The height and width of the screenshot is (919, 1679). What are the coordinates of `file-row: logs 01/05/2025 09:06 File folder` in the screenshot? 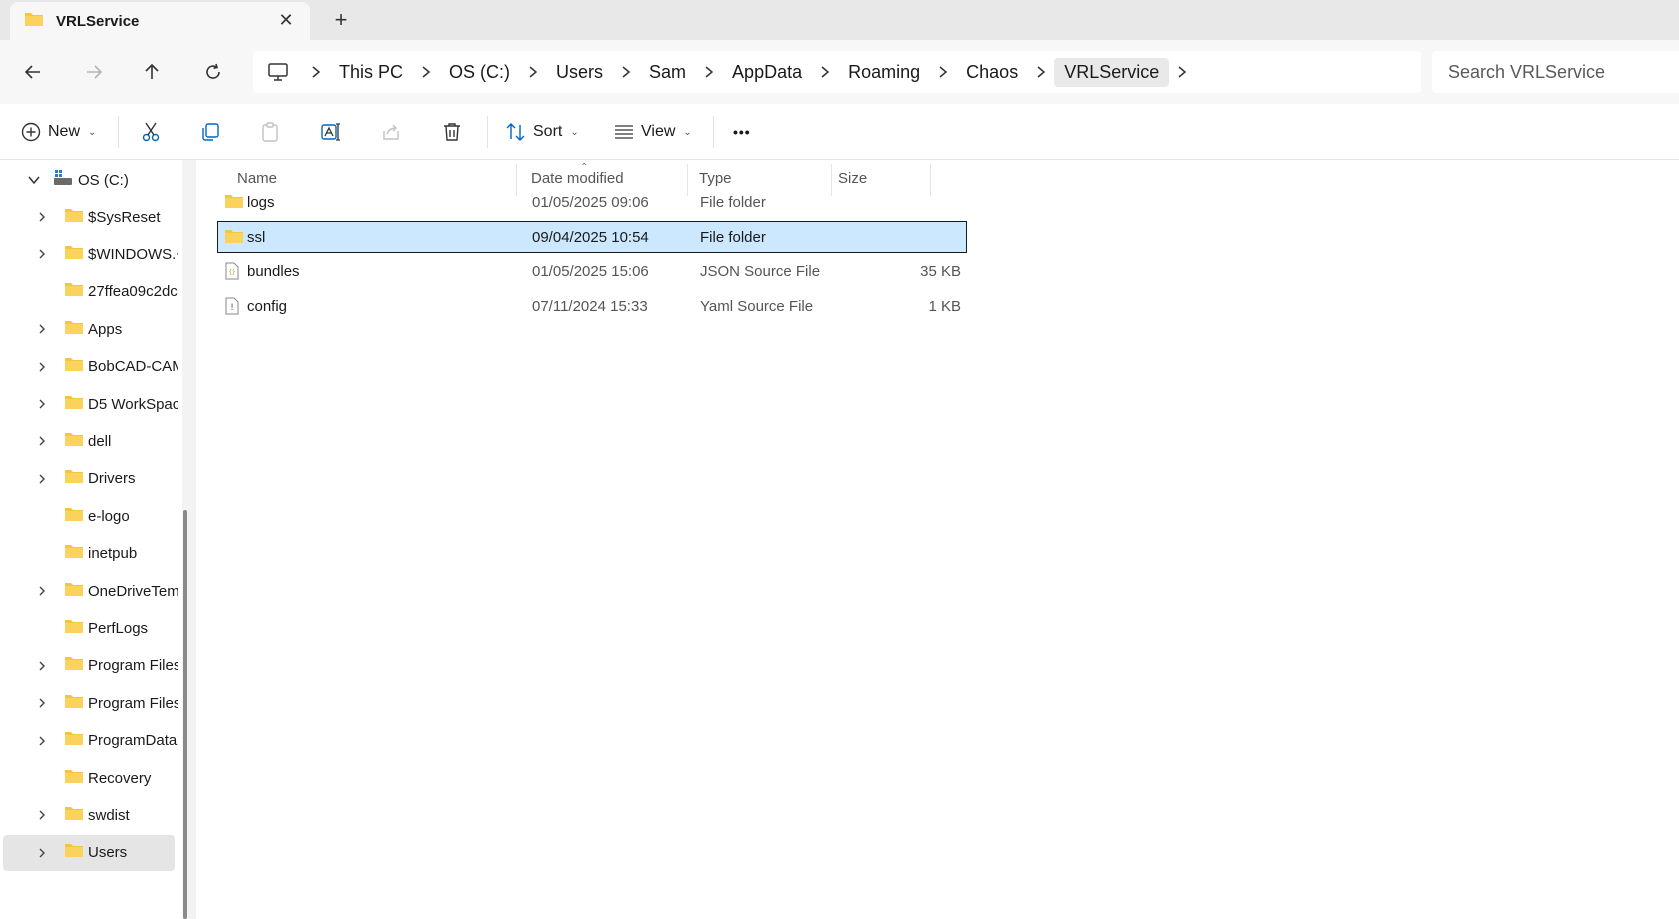 It's located at (592, 202).